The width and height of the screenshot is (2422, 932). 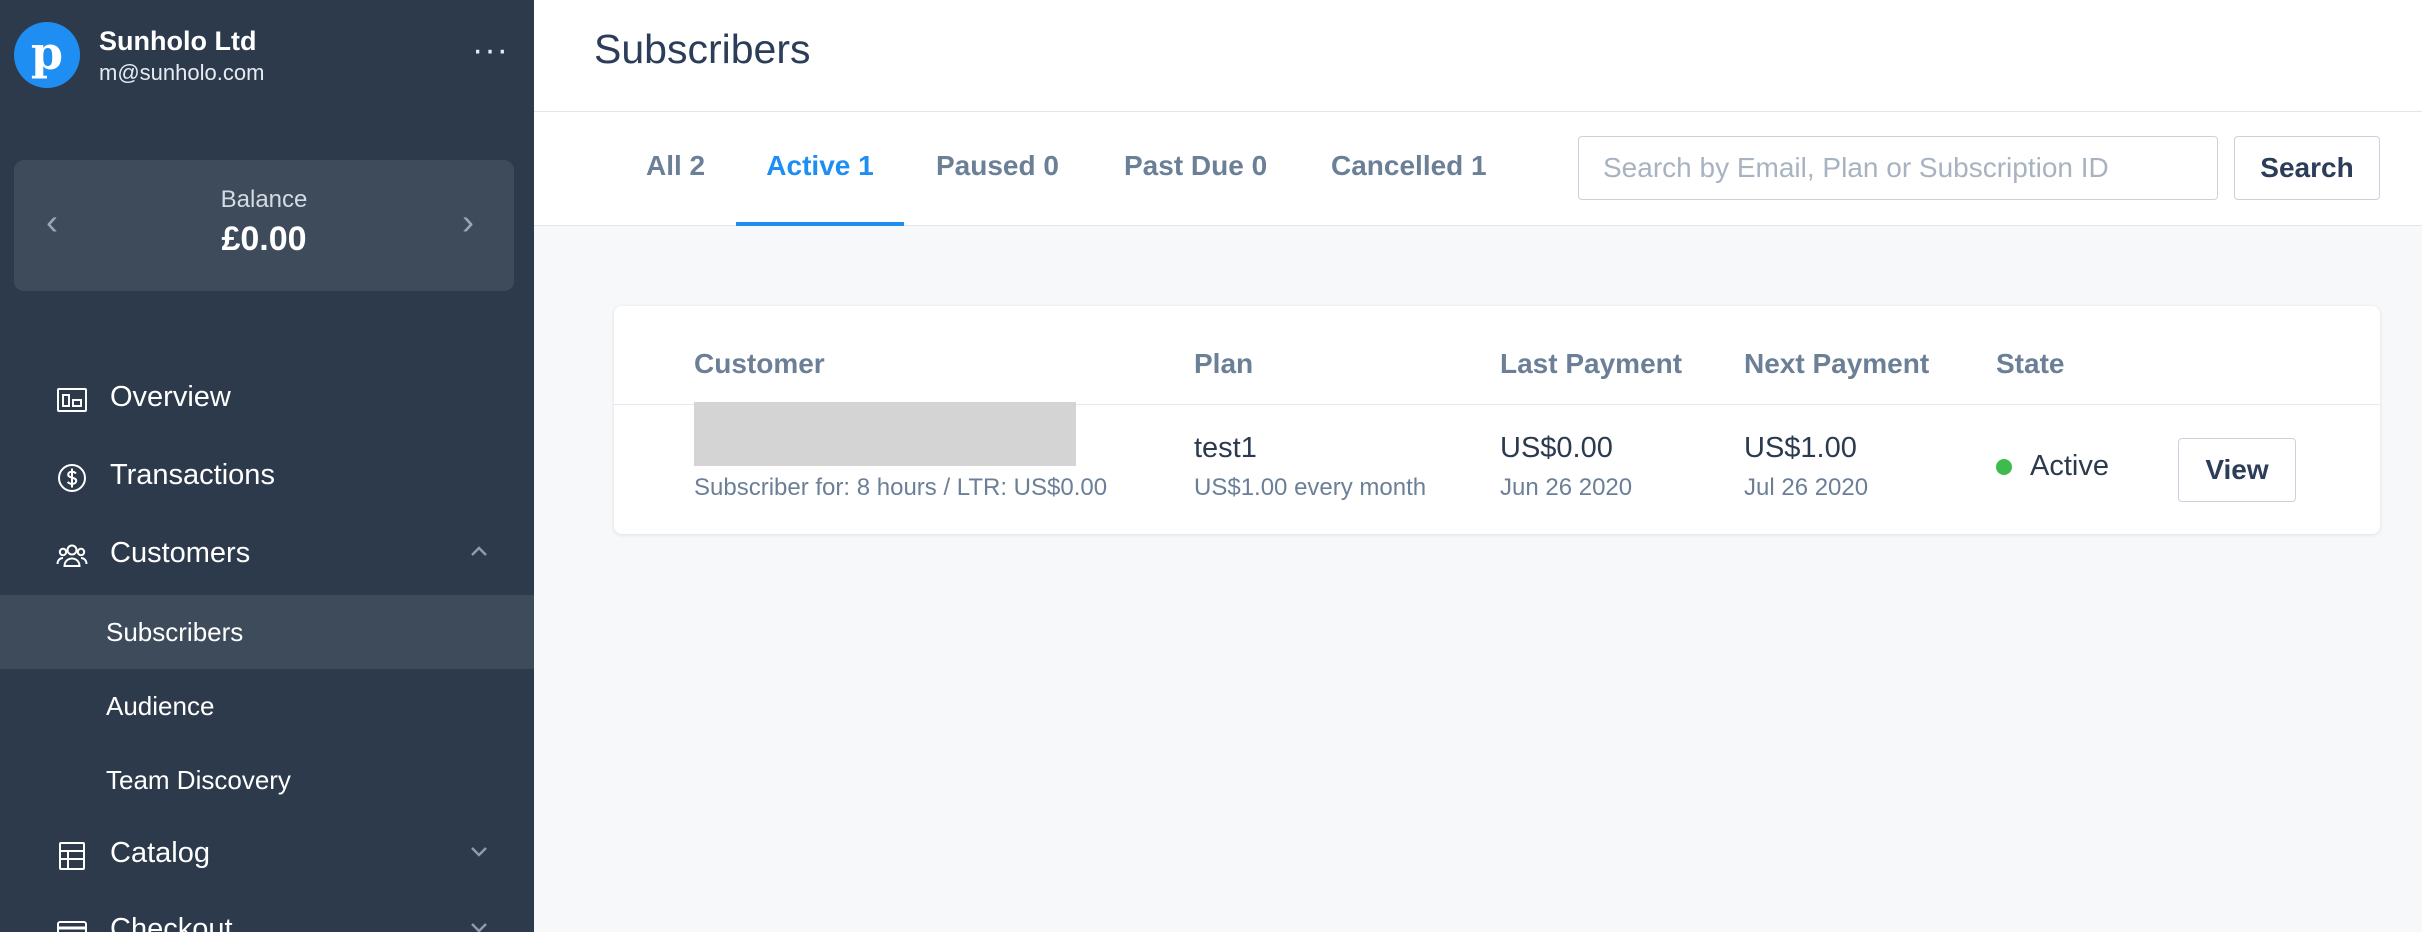 What do you see at coordinates (267, 706) in the screenshot?
I see `sidebar-item-audience: Audience` at bounding box center [267, 706].